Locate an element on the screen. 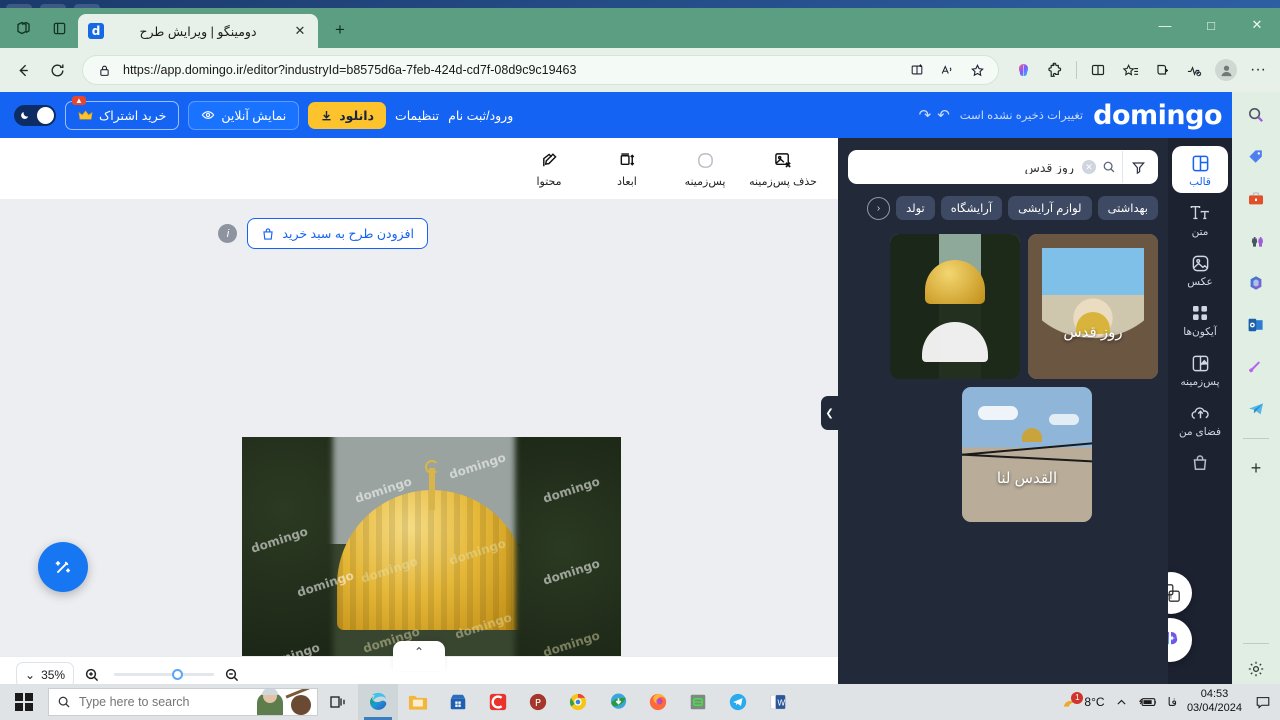 Image resolution: width=1280 pixels, height=720 pixels. taskbar-app-idm is located at coordinates (618, 702).